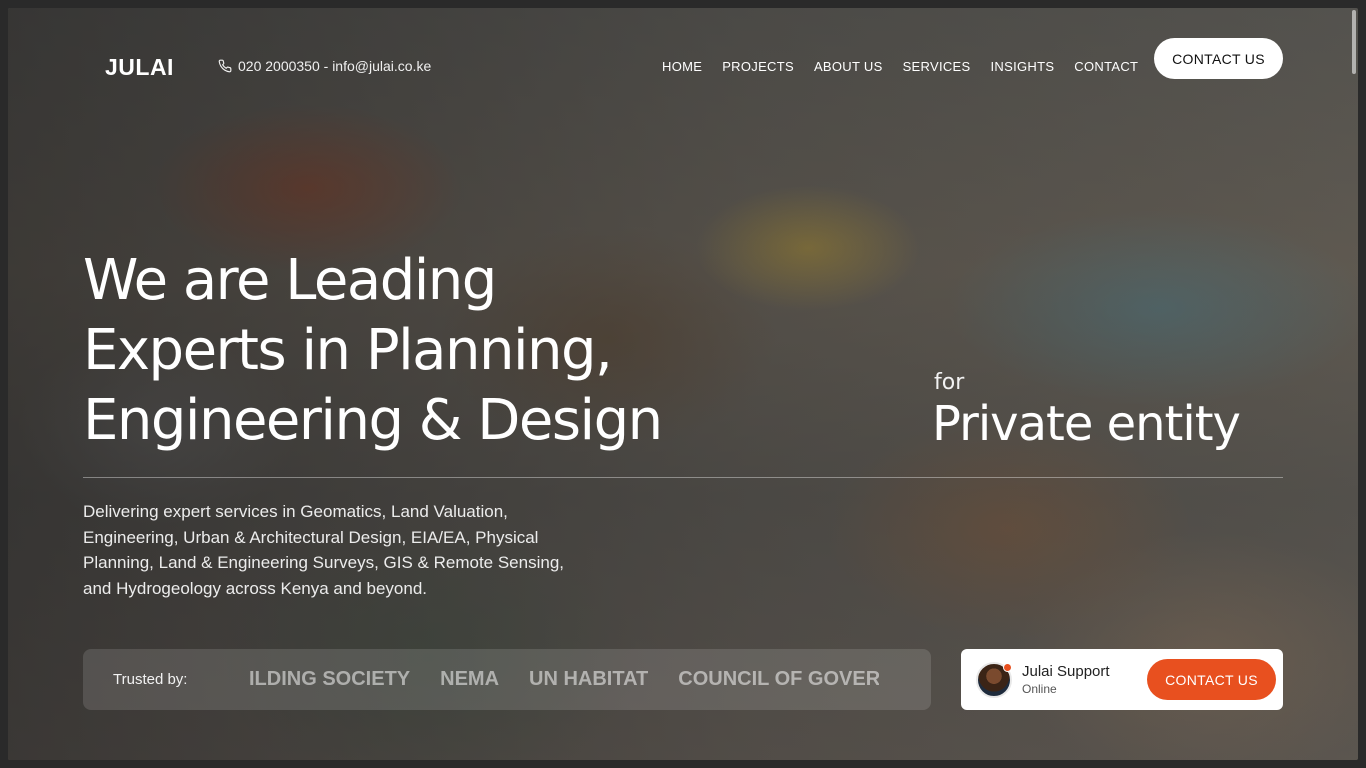  What do you see at coordinates (682, 66) in the screenshot?
I see `nav-home: HOME` at bounding box center [682, 66].